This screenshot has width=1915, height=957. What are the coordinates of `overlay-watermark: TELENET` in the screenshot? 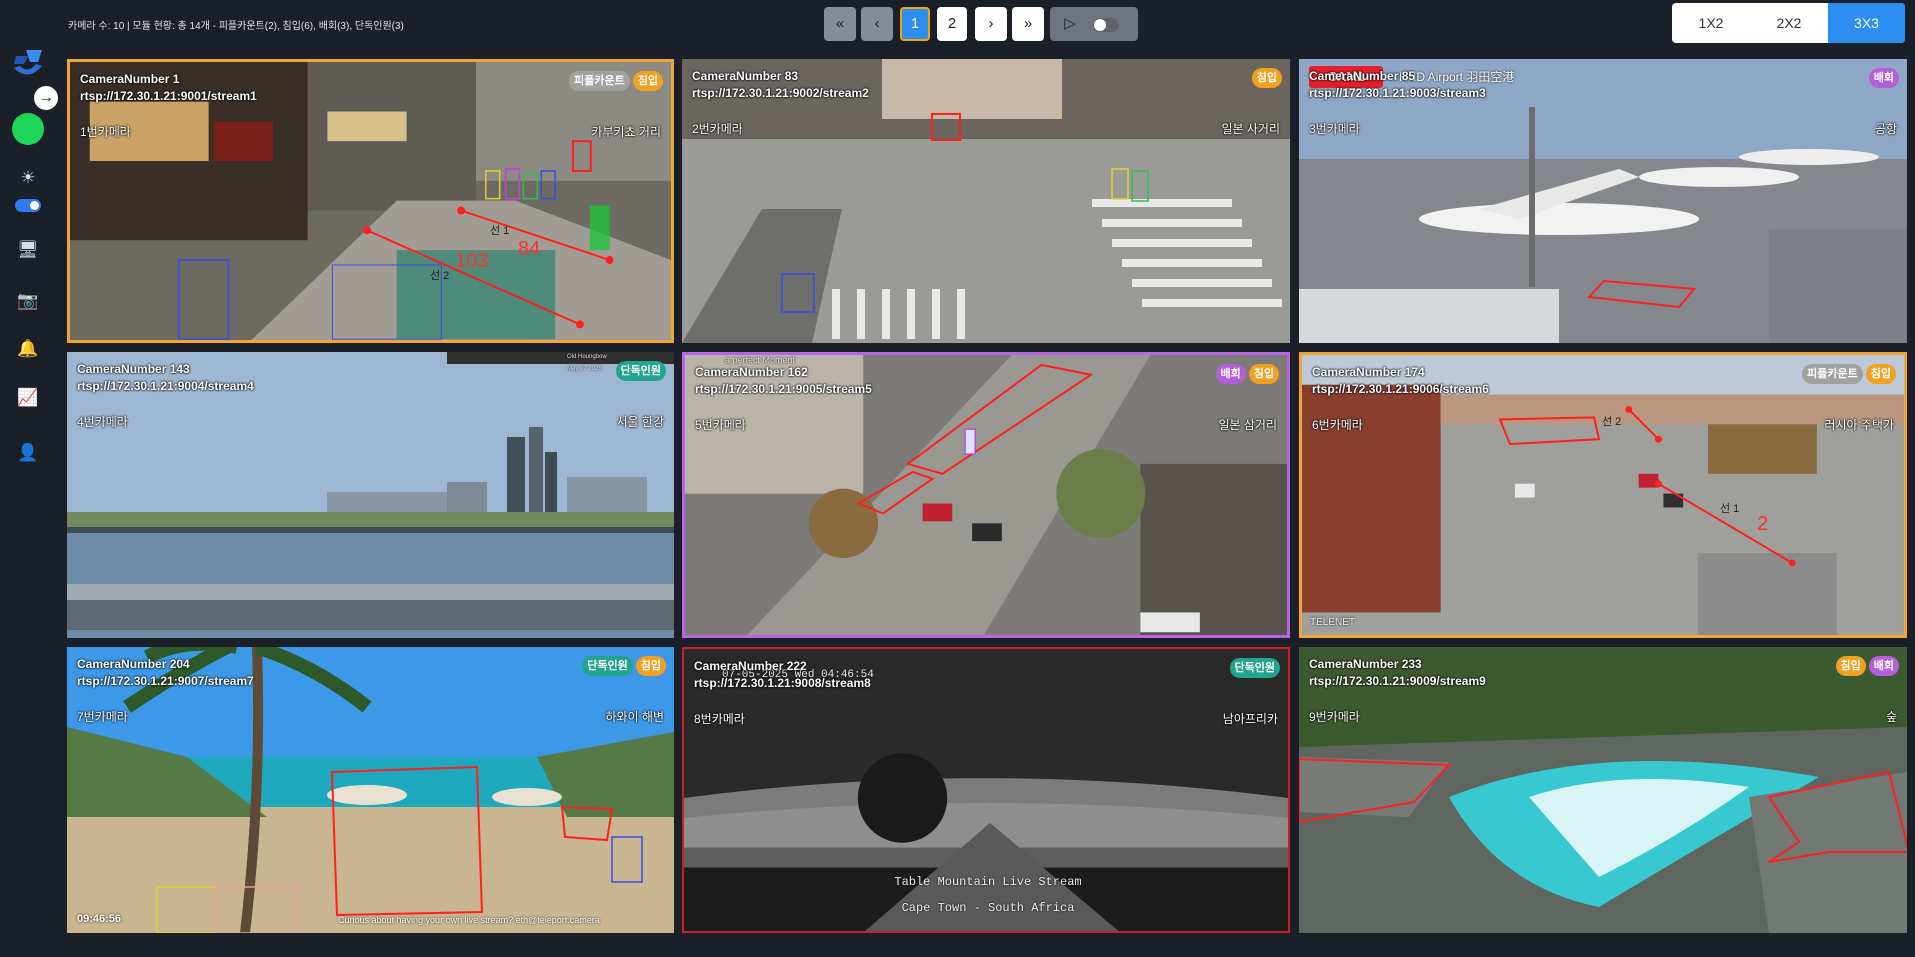 It's located at (1333, 622).